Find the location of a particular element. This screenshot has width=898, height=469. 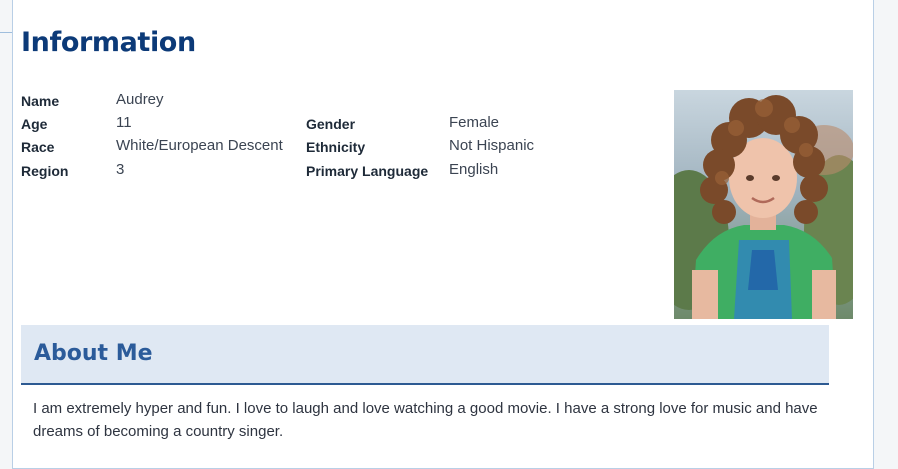

age-label: Age is located at coordinates (34, 124).